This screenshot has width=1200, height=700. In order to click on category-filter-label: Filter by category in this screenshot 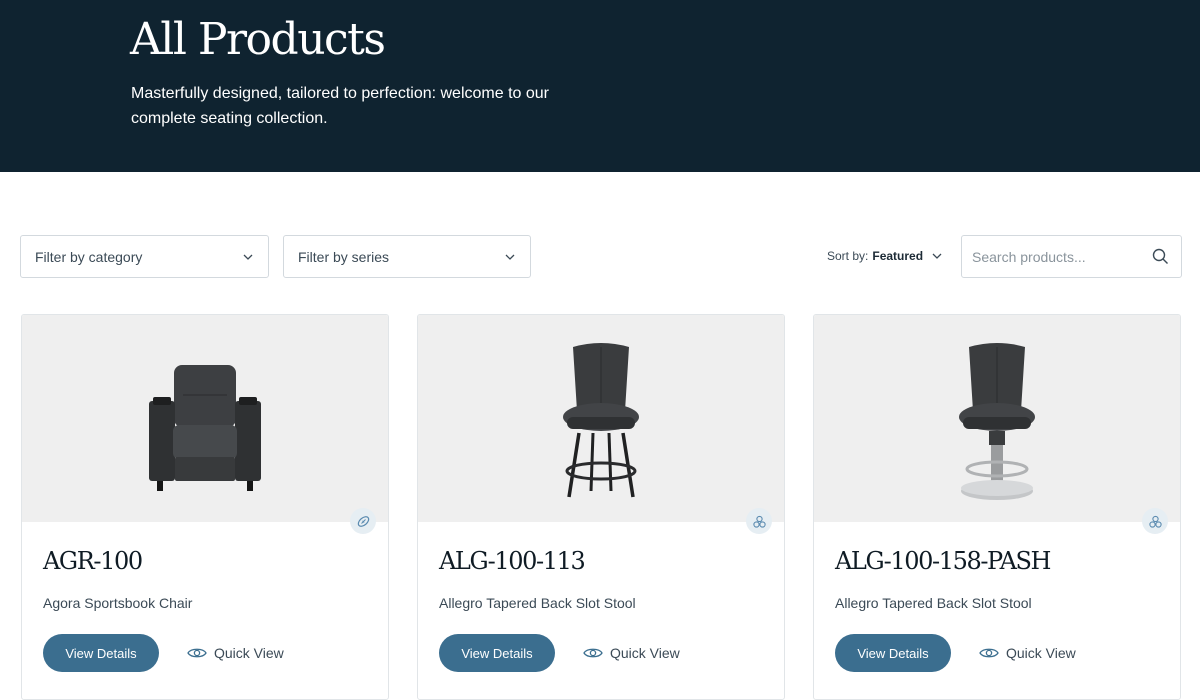, I will do `click(89, 256)`.